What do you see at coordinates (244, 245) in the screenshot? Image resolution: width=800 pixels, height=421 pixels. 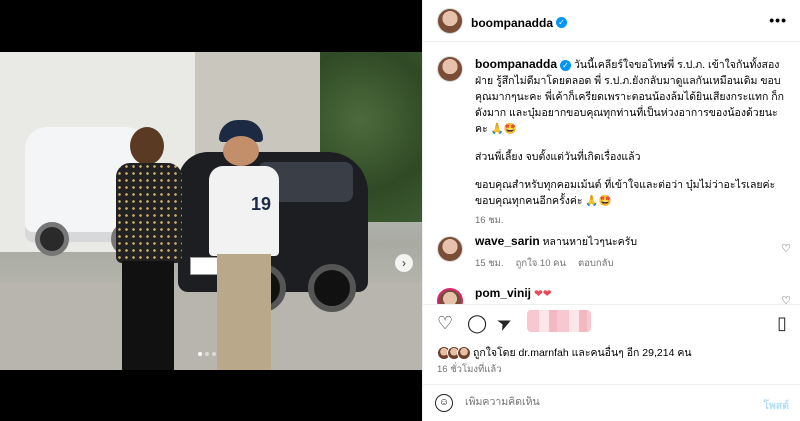 I see `person-security-guard: 19` at bounding box center [244, 245].